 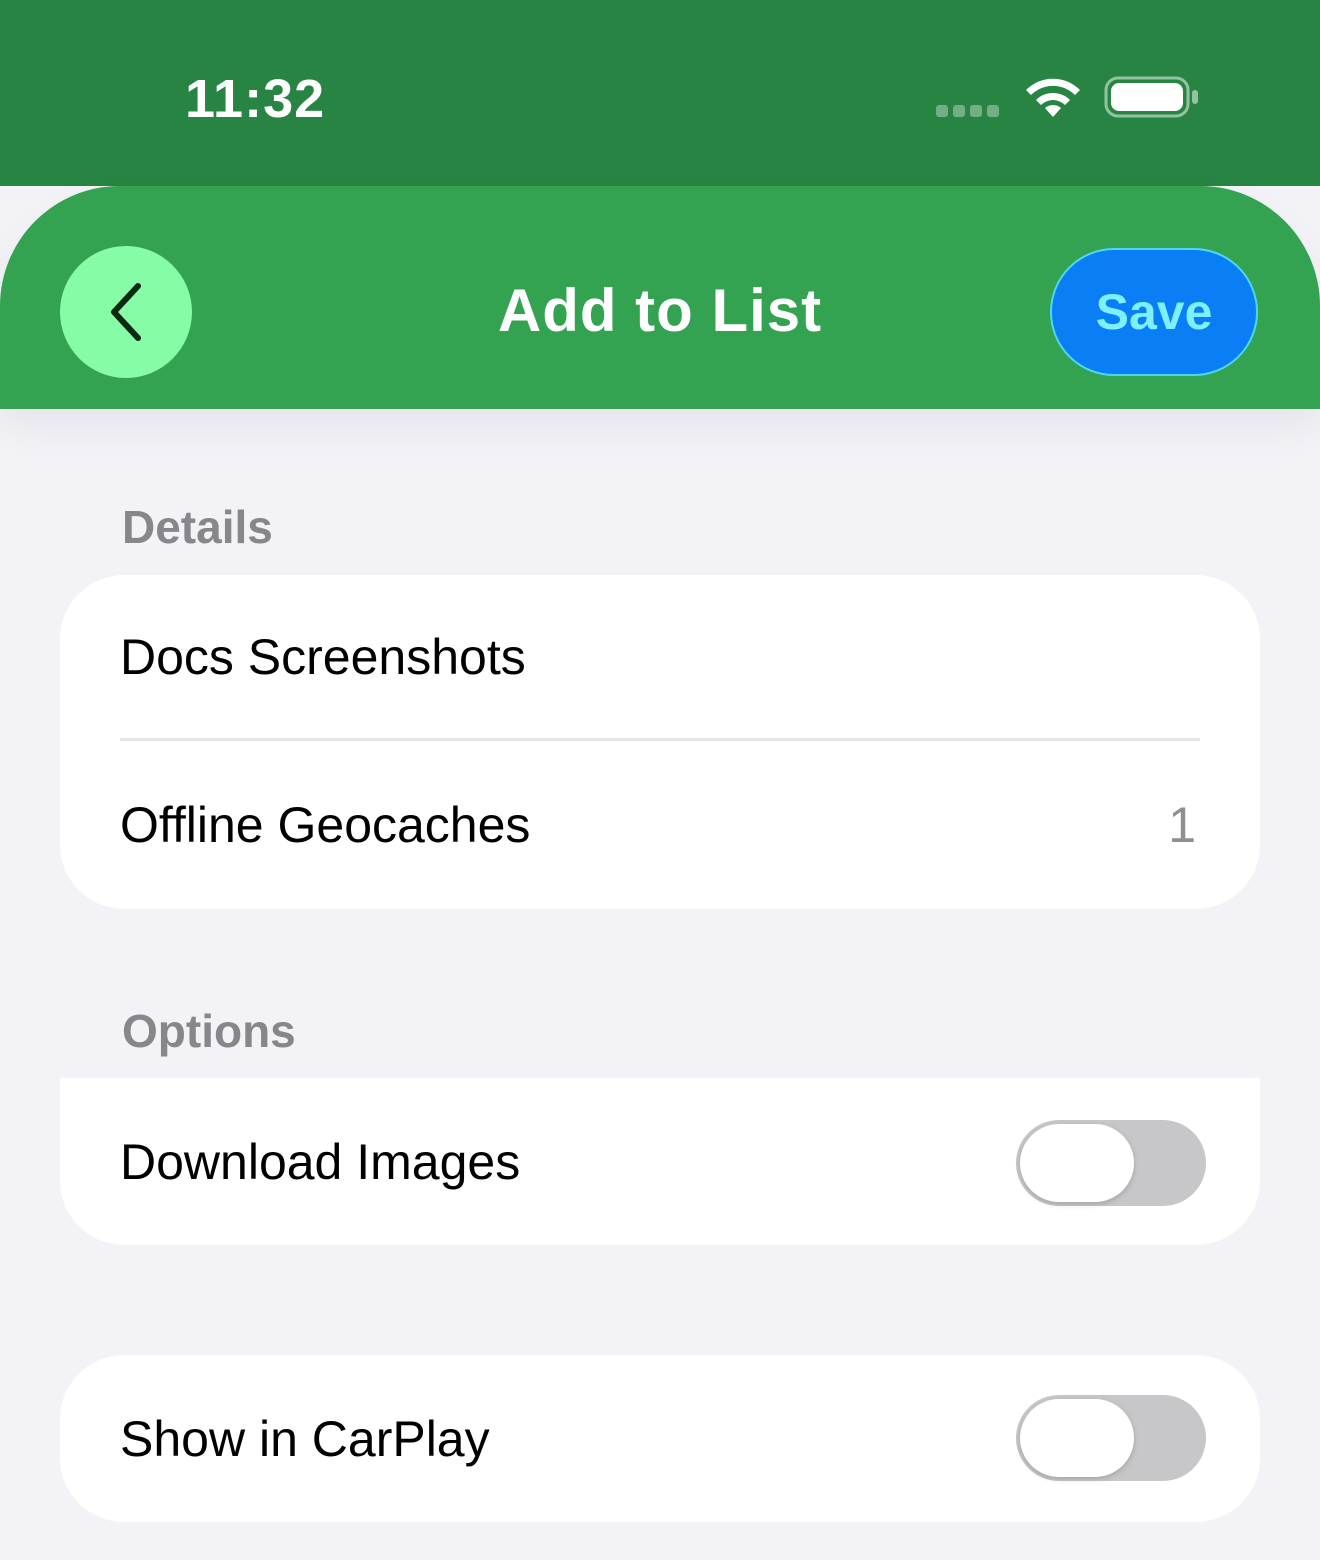 I want to click on download-images-label: Download Images, so click(x=320, y=1161).